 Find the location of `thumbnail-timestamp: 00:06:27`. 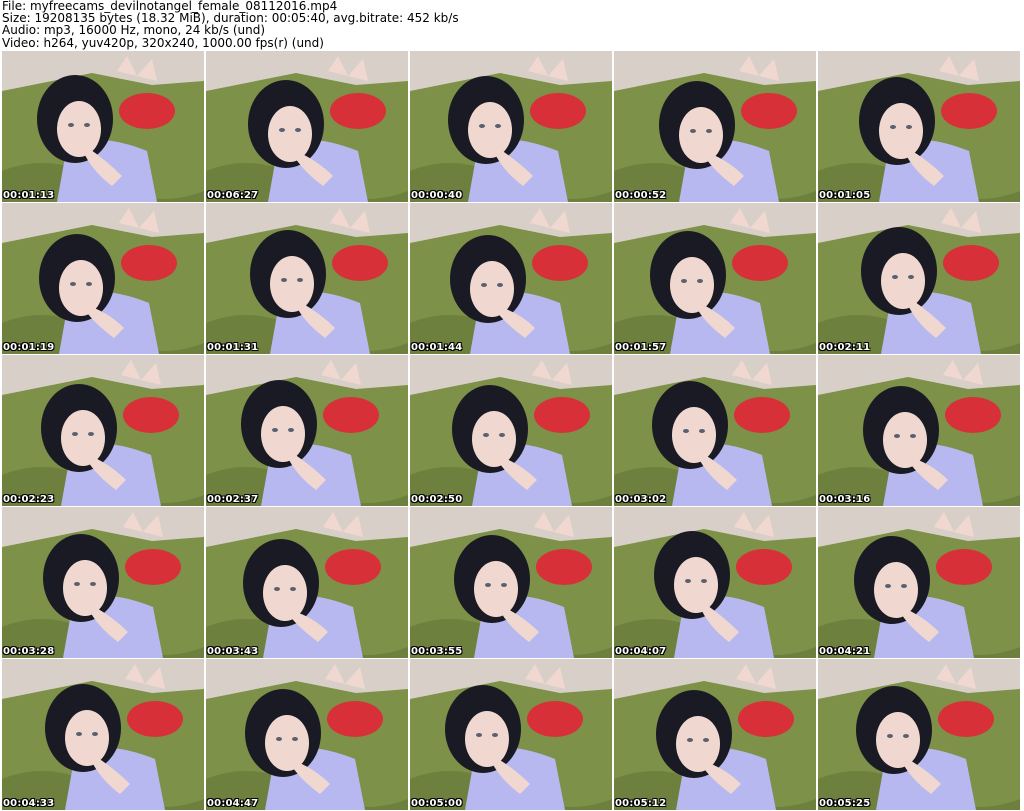

thumbnail-timestamp: 00:06:27 is located at coordinates (233, 195).